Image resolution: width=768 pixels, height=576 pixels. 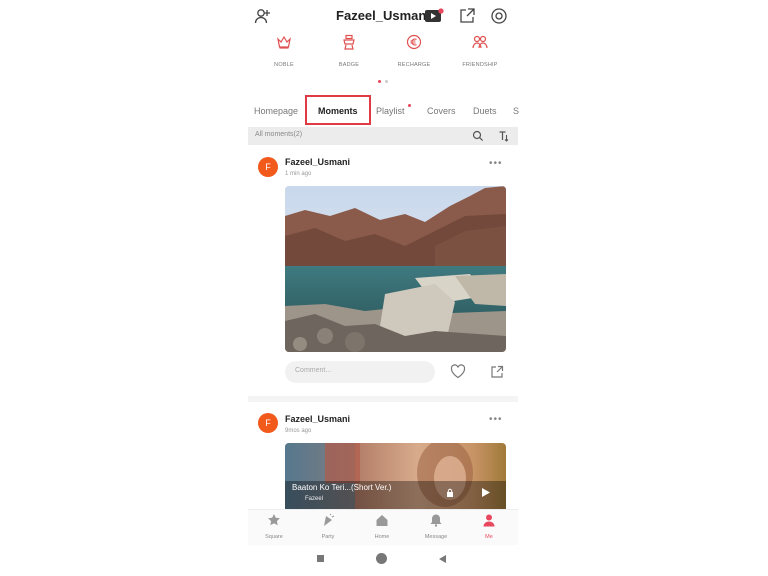 What do you see at coordinates (414, 42) in the screenshot?
I see `coin-icon` at bounding box center [414, 42].